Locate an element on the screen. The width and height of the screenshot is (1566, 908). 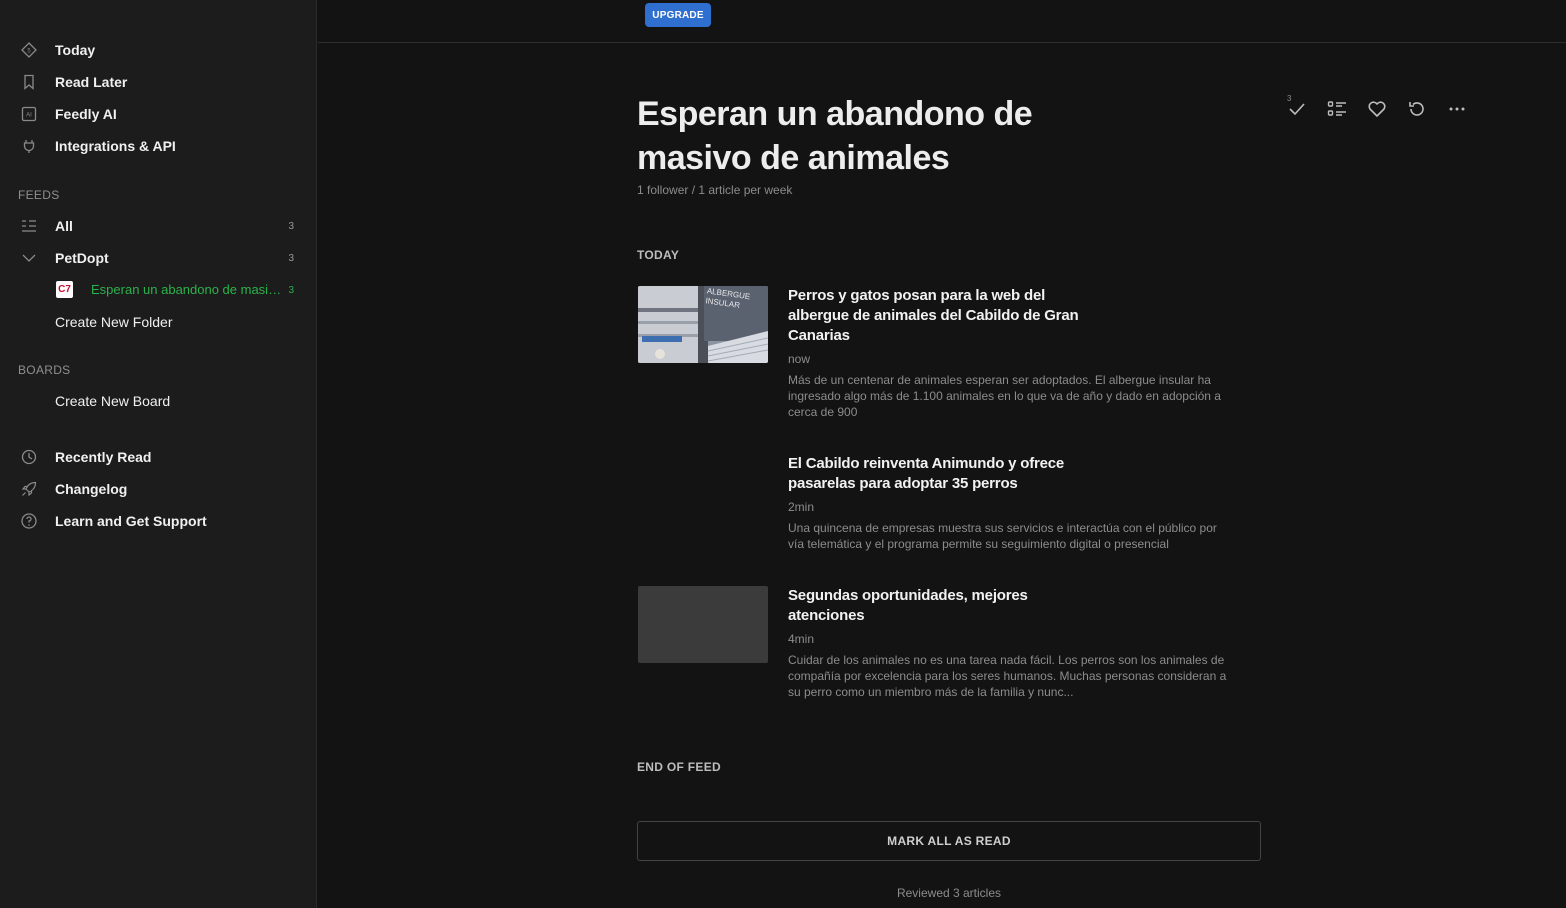
create-folder-label: Create New Folder is located at coordinates (114, 322).